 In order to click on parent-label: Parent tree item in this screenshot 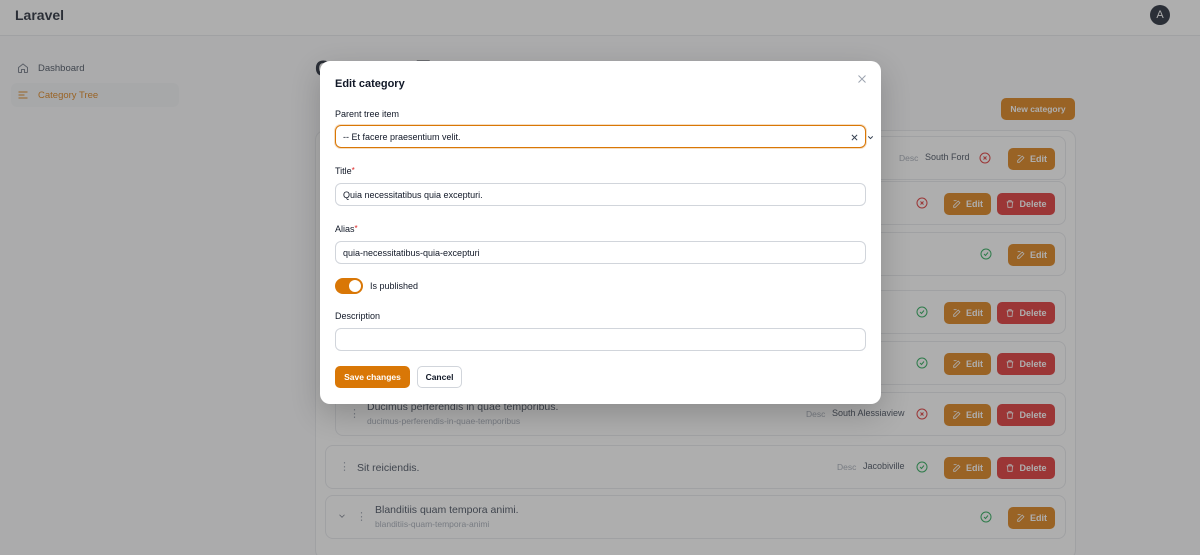, I will do `click(367, 114)`.